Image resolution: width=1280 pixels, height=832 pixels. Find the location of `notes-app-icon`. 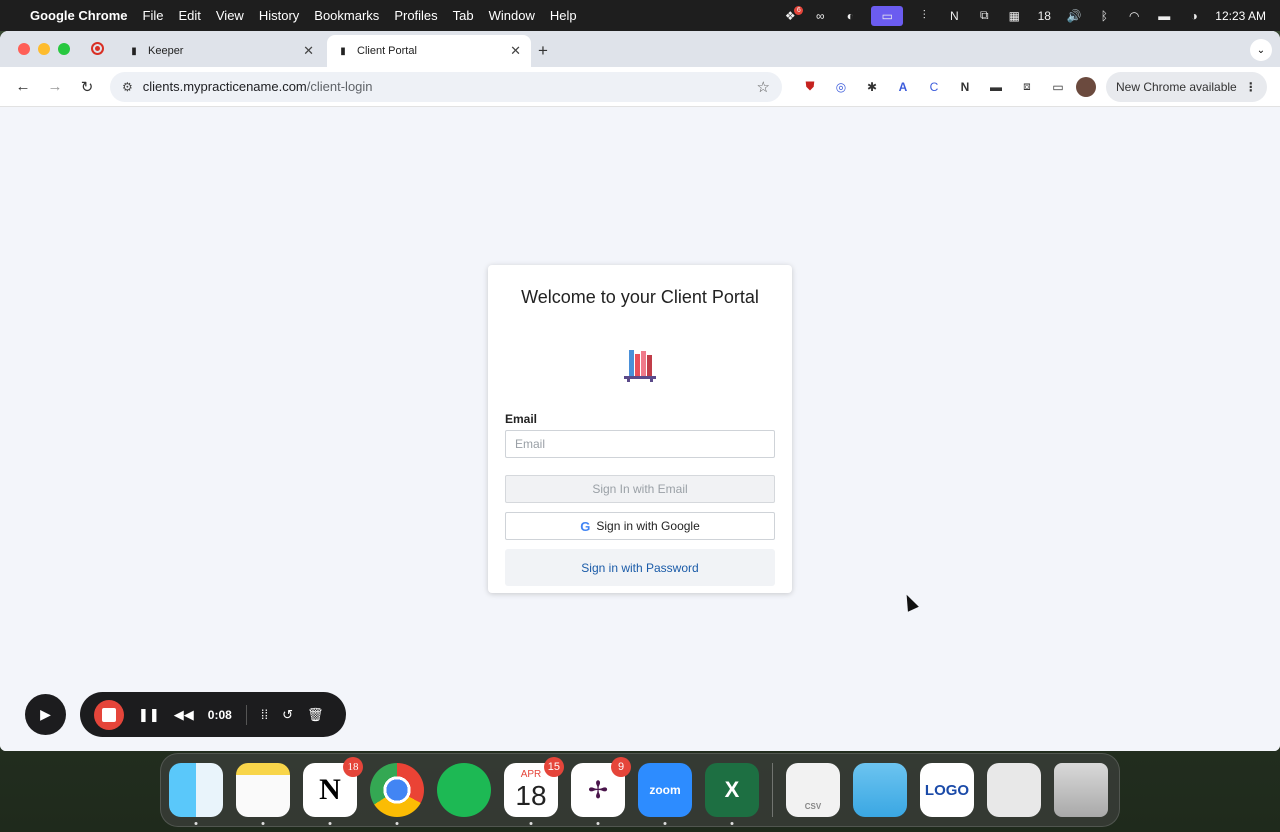

notes-app-icon is located at coordinates (263, 794).